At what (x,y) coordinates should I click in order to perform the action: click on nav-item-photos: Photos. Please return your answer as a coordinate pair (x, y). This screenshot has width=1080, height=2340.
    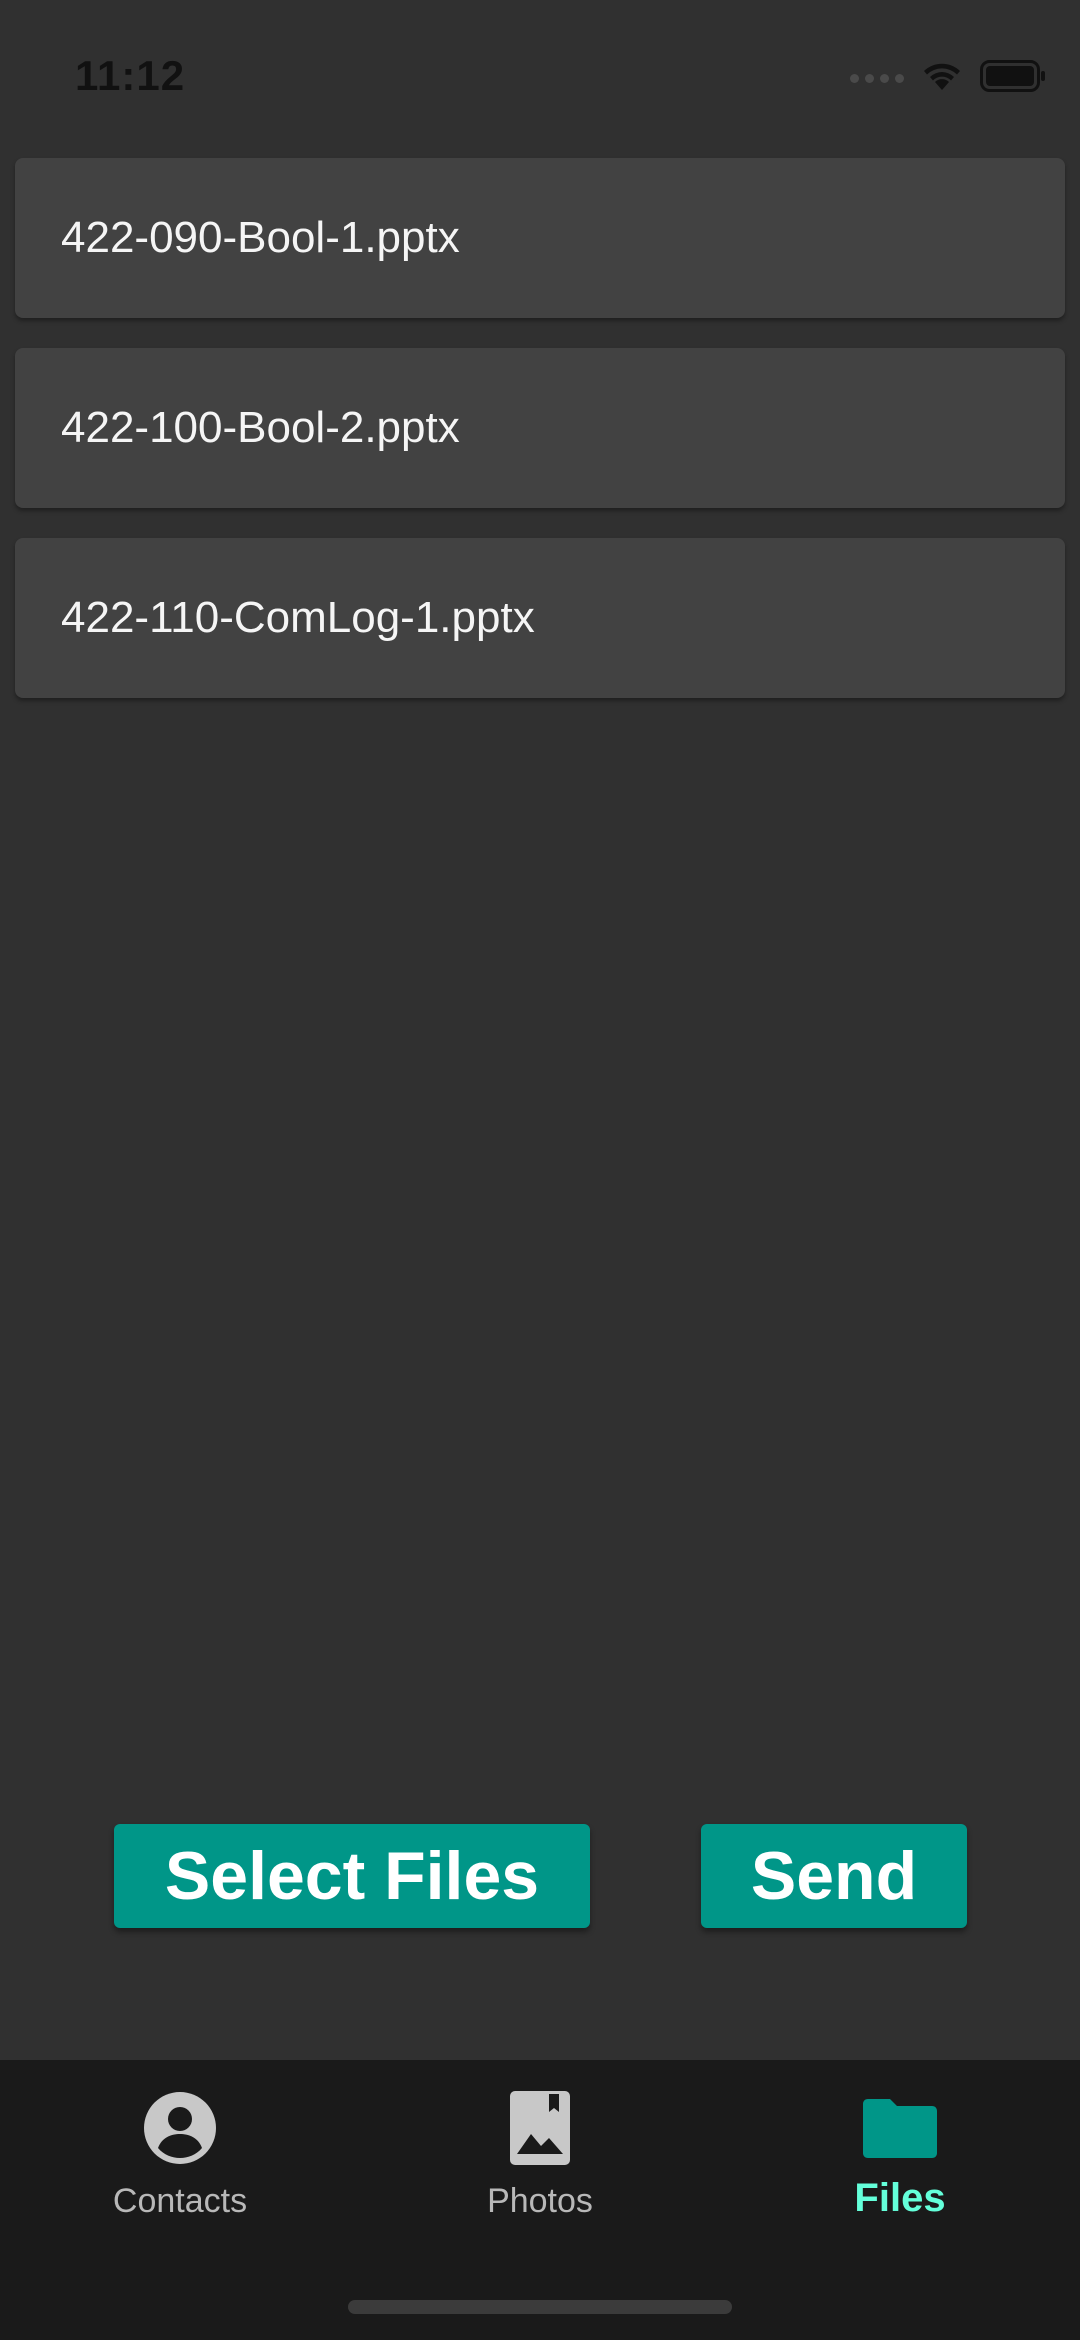
    Looking at the image, I should click on (540, 2160).